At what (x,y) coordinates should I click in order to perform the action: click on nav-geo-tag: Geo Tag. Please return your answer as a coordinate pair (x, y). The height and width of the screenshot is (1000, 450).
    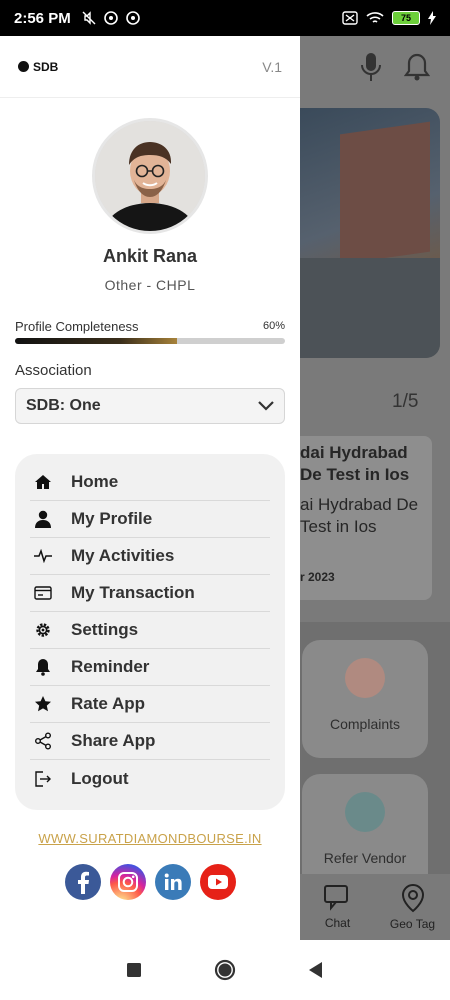
    Looking at the image, I should click on (412, 907).